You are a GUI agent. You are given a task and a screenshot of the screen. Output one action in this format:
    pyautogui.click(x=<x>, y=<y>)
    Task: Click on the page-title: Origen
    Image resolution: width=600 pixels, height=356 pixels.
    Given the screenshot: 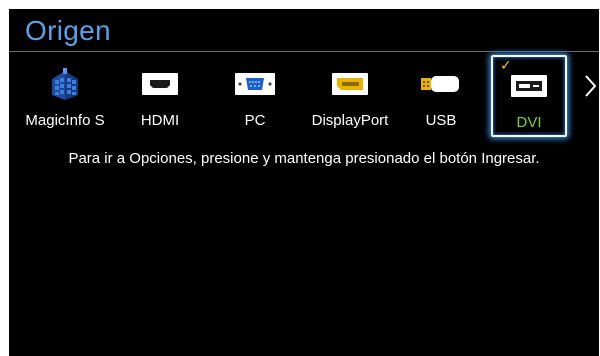 What is the action you would take?
    pyautogui.click(x=68, y=30)
    